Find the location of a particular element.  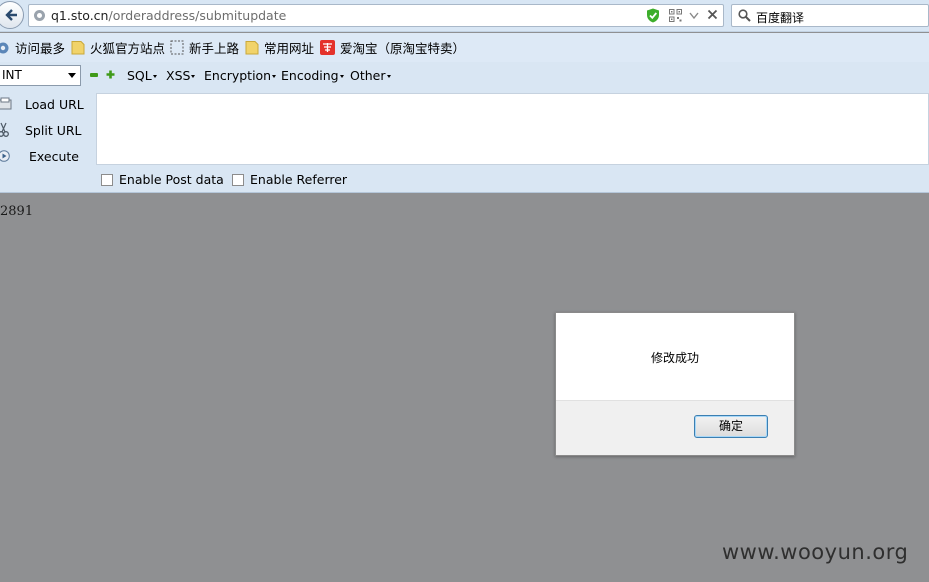

address-bar: q1.sto.cn/orderaddress/submitupdate is located at coordinates (376, 15).